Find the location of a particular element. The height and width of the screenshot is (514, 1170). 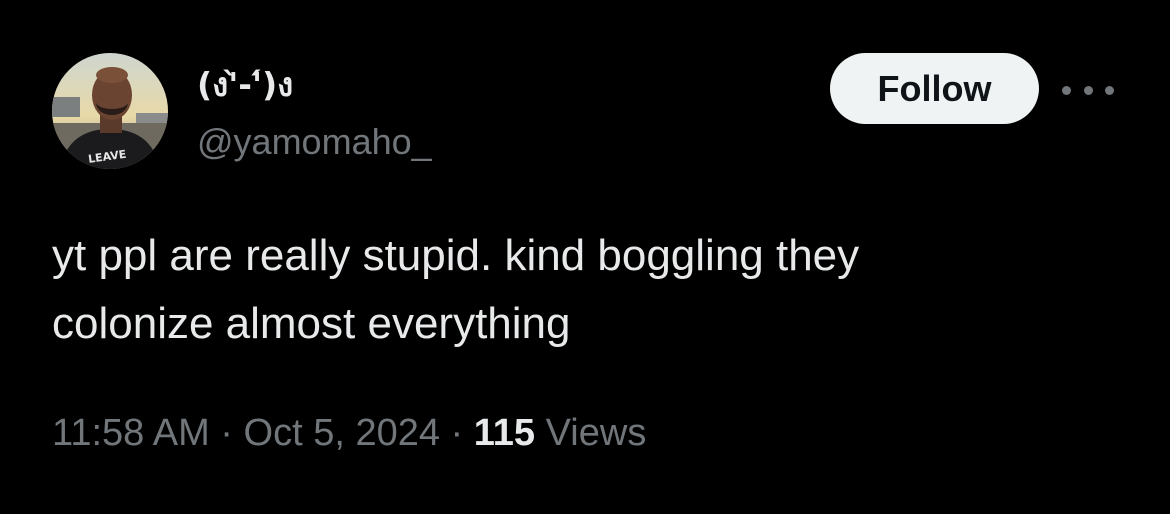

avatar-photo: LEAVE is located at coordinates (110, 111).